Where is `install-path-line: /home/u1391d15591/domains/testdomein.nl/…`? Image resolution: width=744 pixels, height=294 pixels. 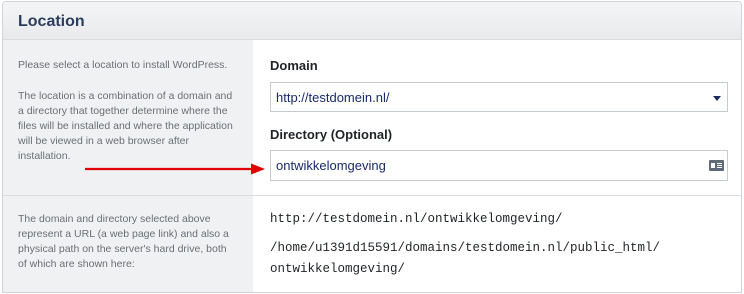
install-path-line: /home/u1391d15591/domains/testdomein.nl/… is located at coordinates (465, 248).